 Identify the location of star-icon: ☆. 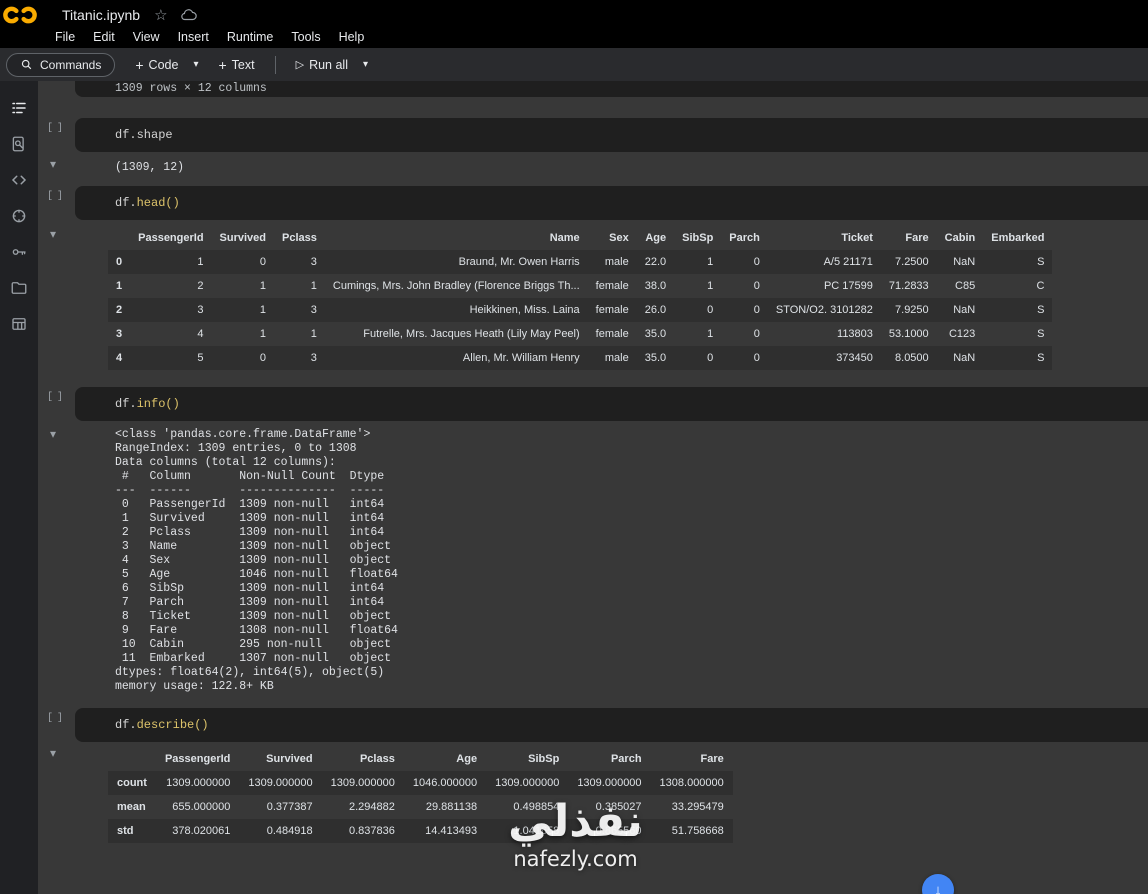
(160, 15).